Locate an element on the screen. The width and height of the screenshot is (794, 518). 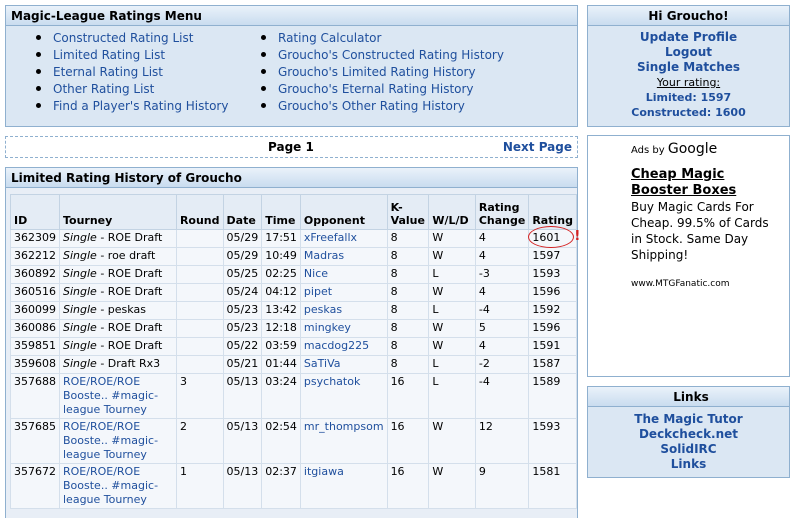
page-number: Page 1 is located at coordinates (291, 147).